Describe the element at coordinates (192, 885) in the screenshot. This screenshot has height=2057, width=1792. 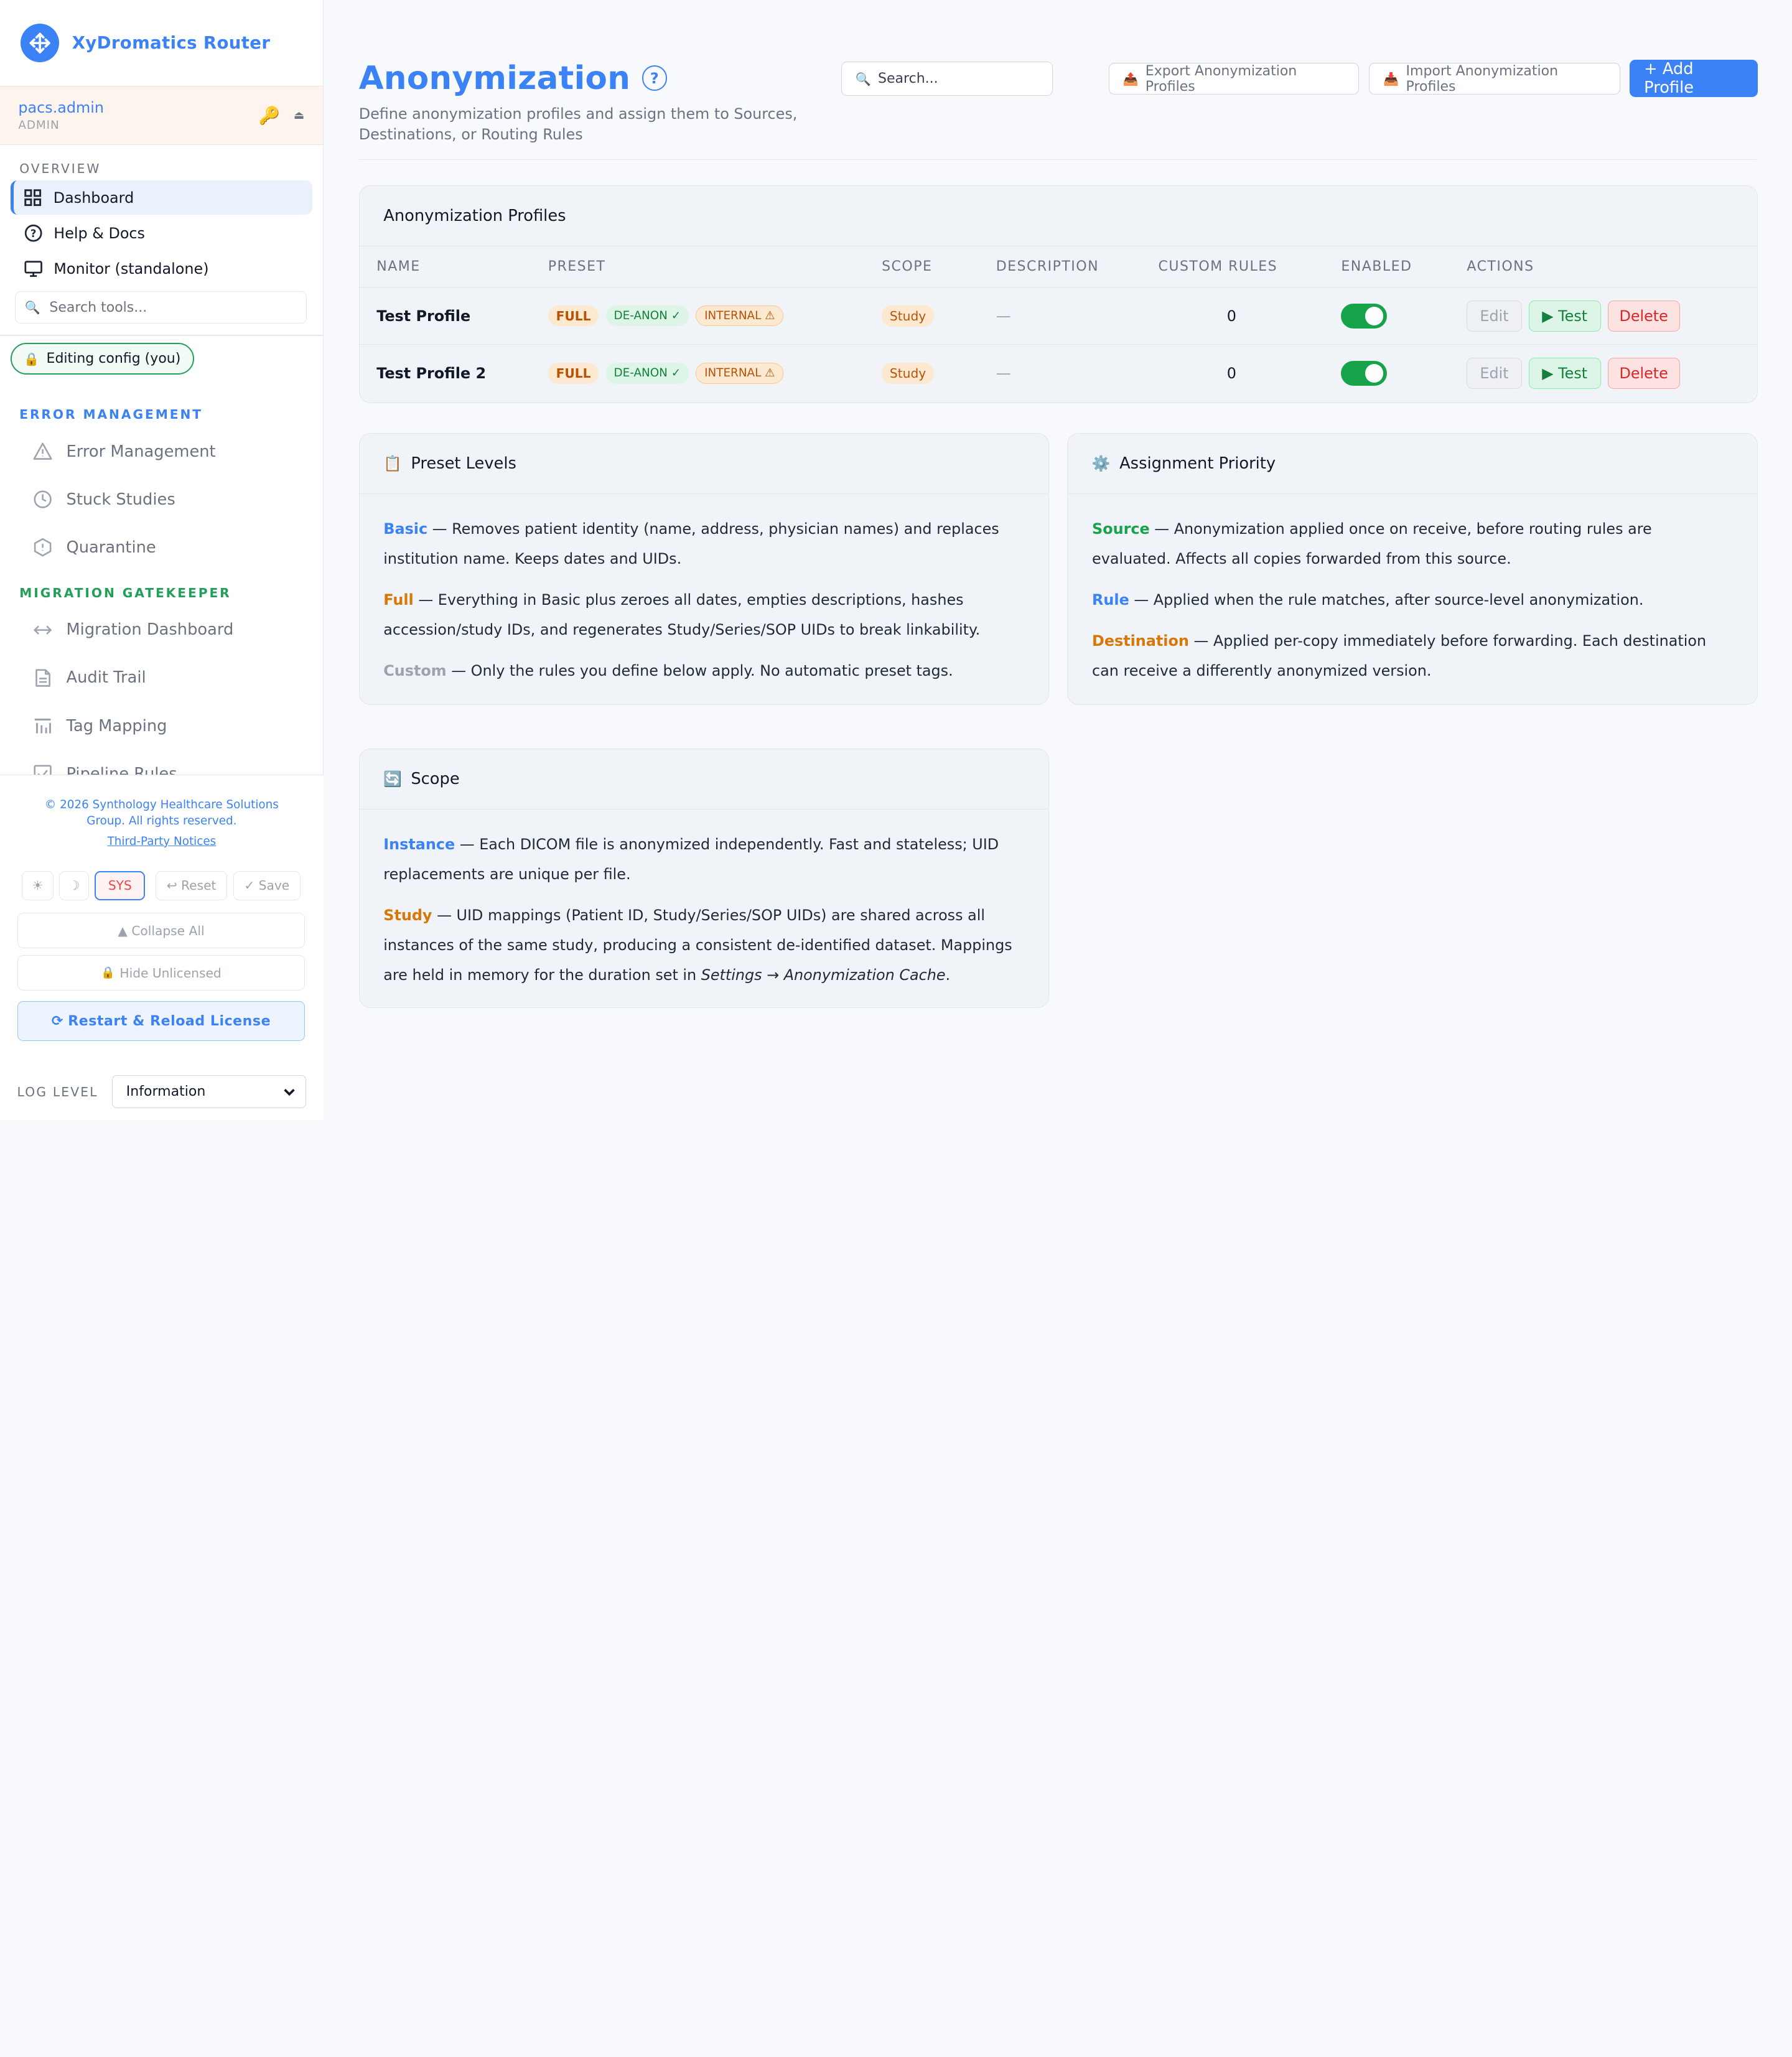
I see `reset-button: ↩ Reset` at that location.